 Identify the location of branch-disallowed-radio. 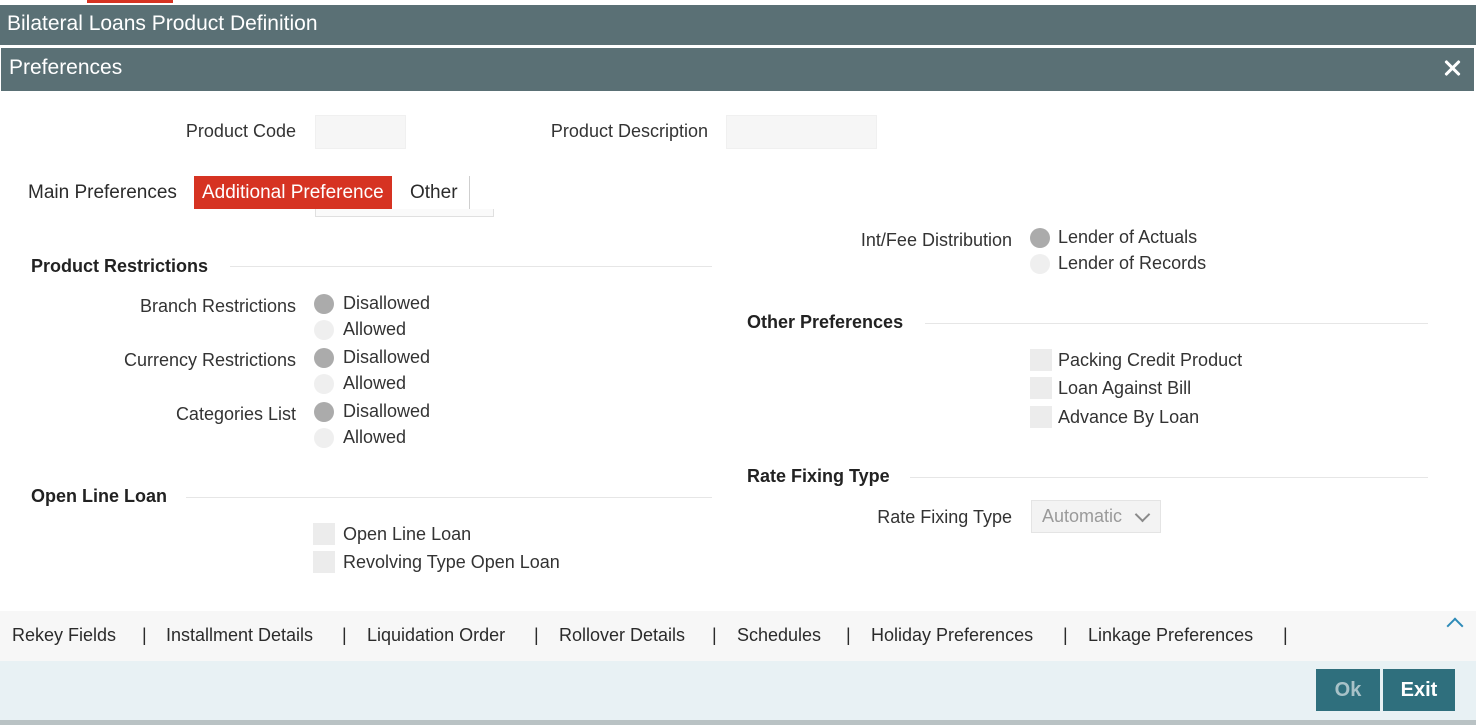
(324, 304).